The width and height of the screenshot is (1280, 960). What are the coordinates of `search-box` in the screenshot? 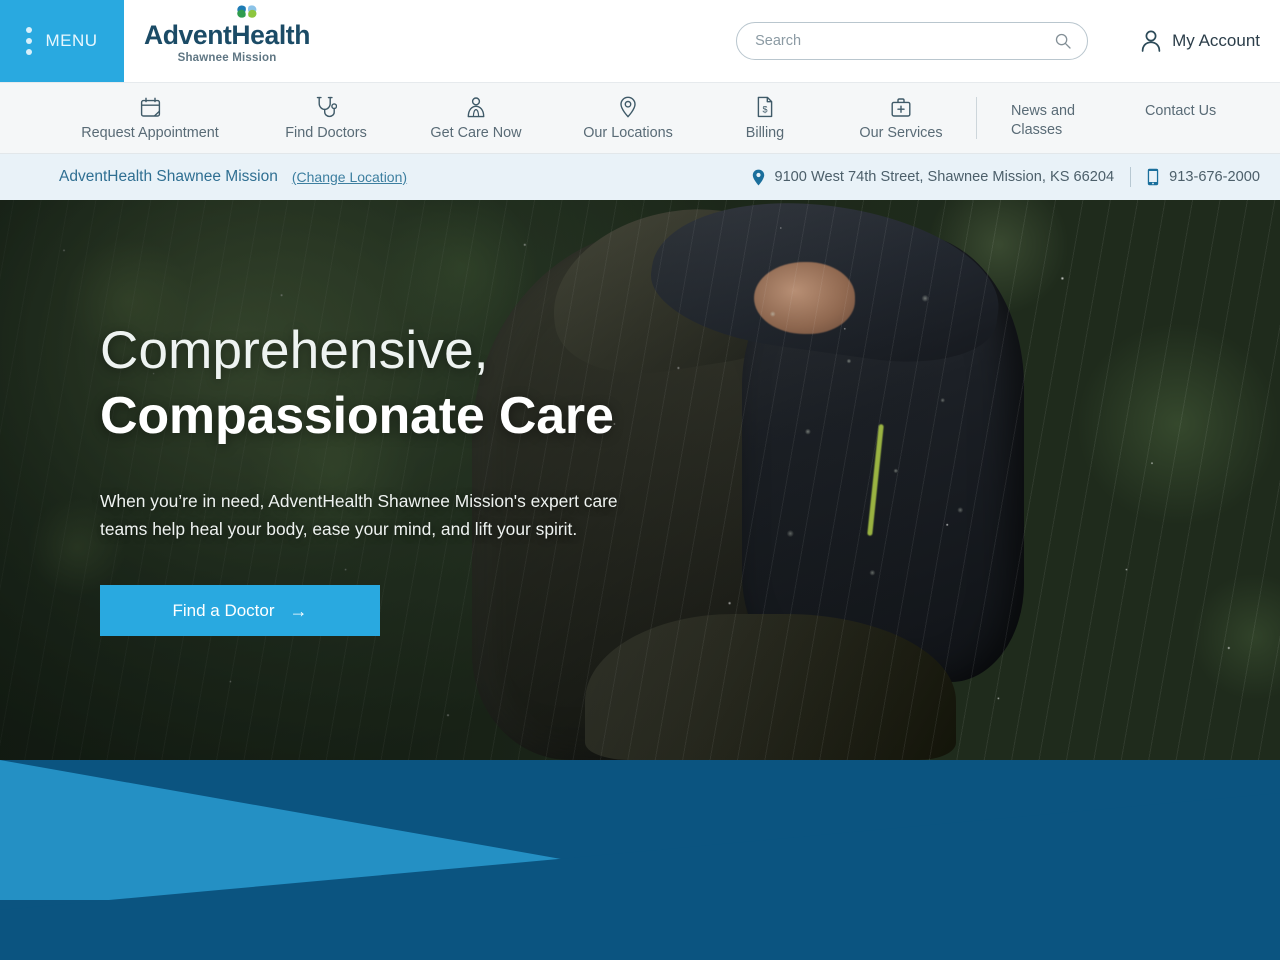 It's located at (912, 41).